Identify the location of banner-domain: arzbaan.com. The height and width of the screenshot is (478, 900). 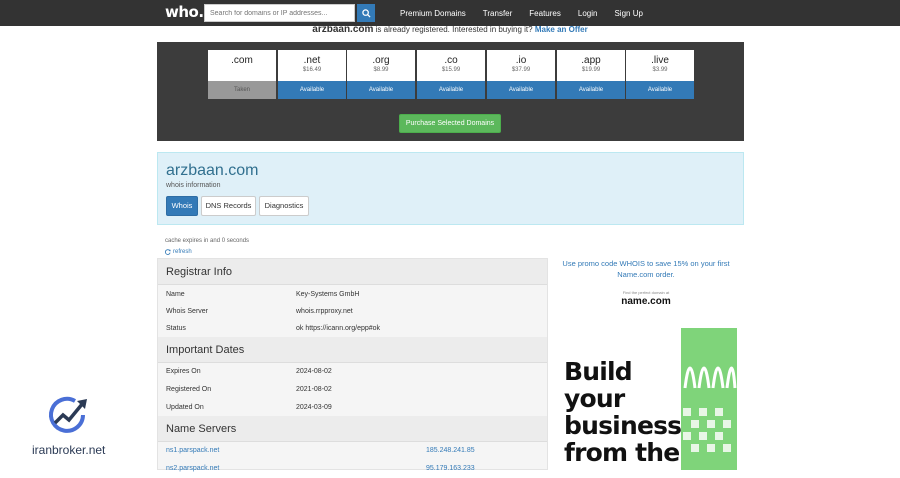
(343, 30).